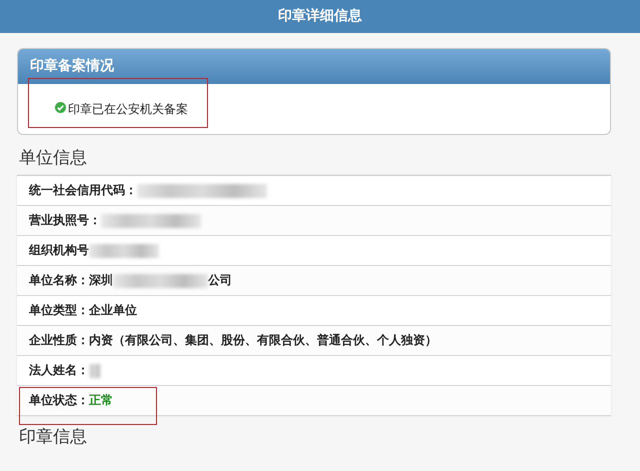 The height and width of the screenshot is (471, 640). I want to click on field-label: 单位状态：, so click(59, 400).